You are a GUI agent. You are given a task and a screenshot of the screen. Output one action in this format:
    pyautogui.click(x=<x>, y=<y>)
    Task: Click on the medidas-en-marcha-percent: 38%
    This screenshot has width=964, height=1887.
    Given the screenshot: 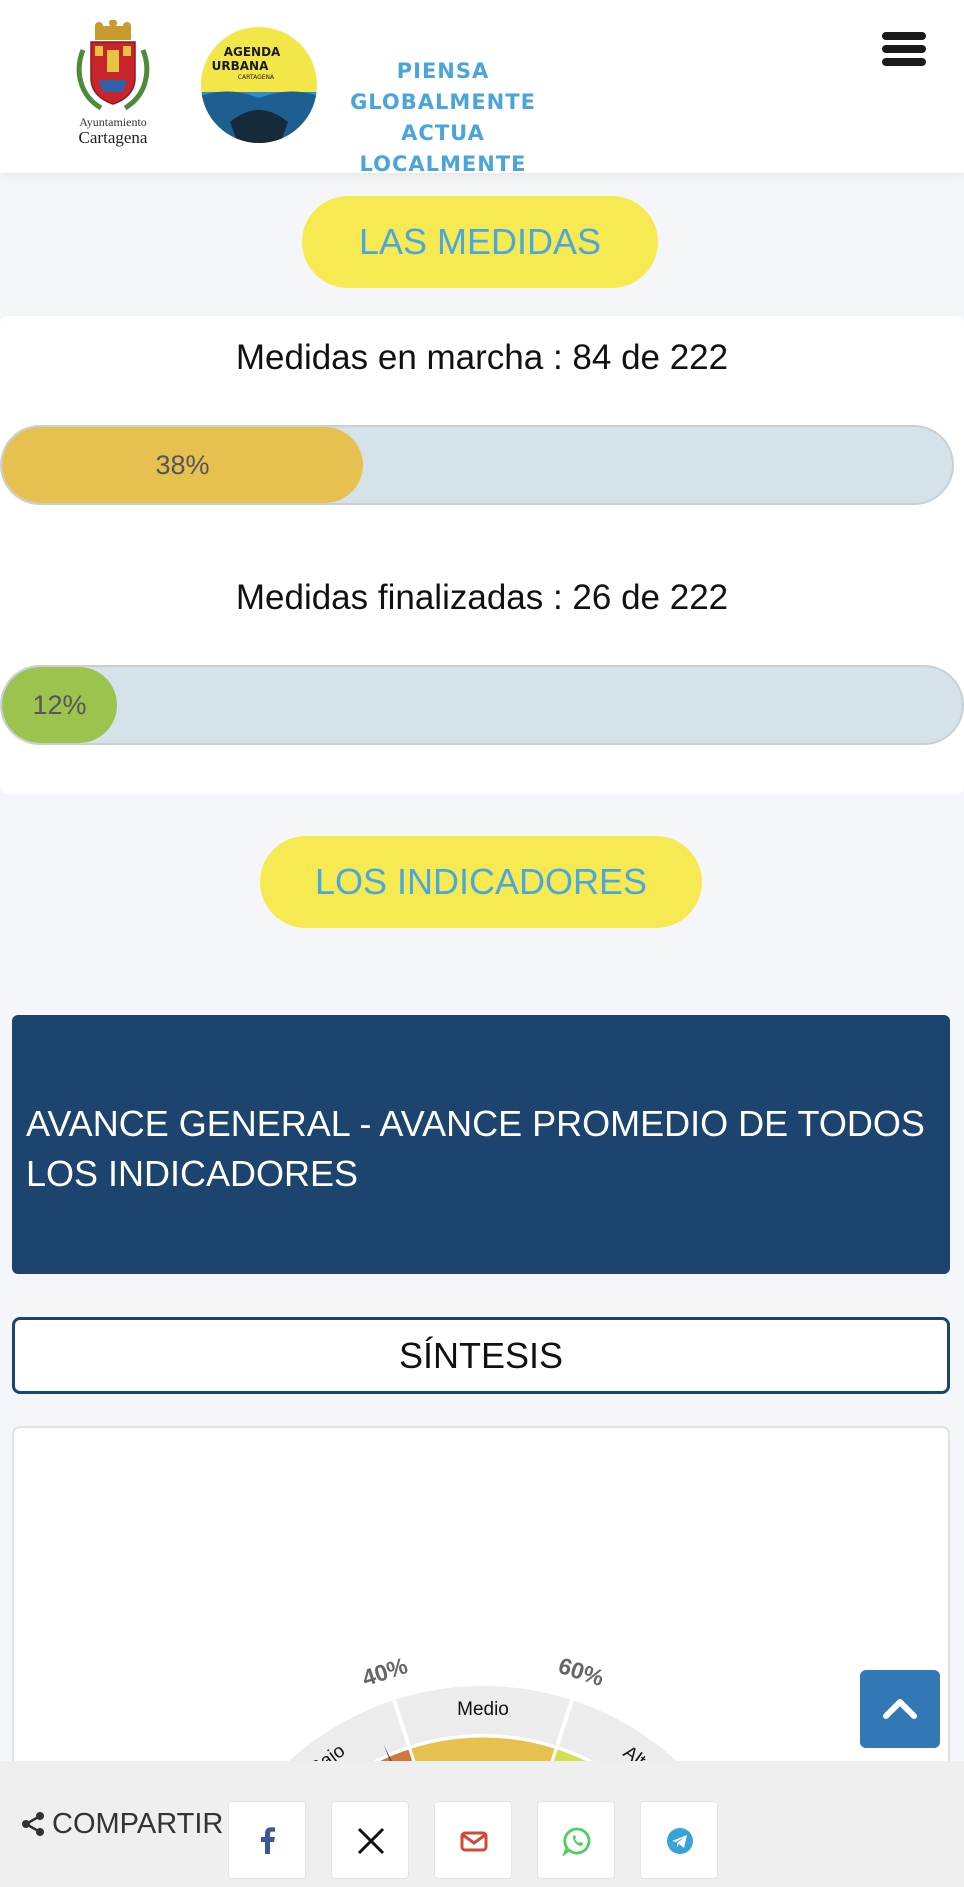 What is the action you would take?
    pyautogui.click(x=182, y=465)
    